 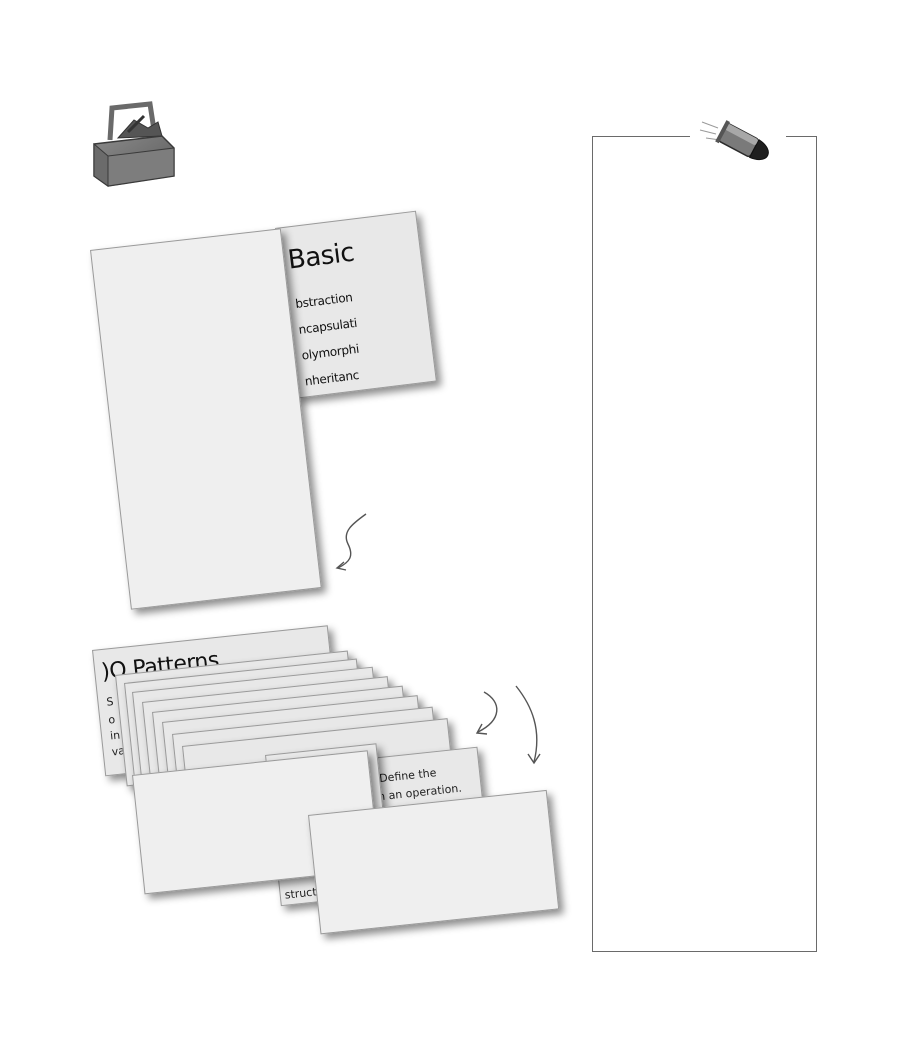 What do you see at coordinates (434, 862) in the screenshot?
I see `blank-pattern-card` at bounding box center [434, 862].